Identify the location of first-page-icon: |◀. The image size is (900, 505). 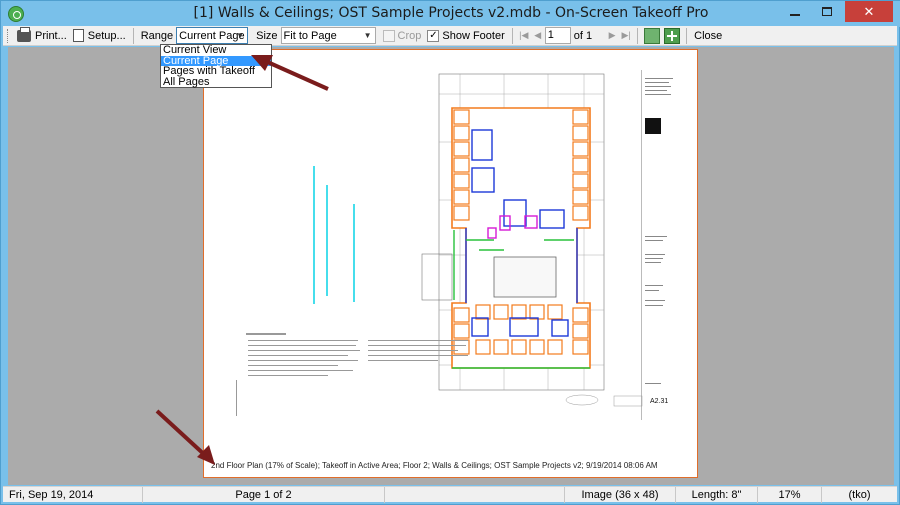
(524, 35).